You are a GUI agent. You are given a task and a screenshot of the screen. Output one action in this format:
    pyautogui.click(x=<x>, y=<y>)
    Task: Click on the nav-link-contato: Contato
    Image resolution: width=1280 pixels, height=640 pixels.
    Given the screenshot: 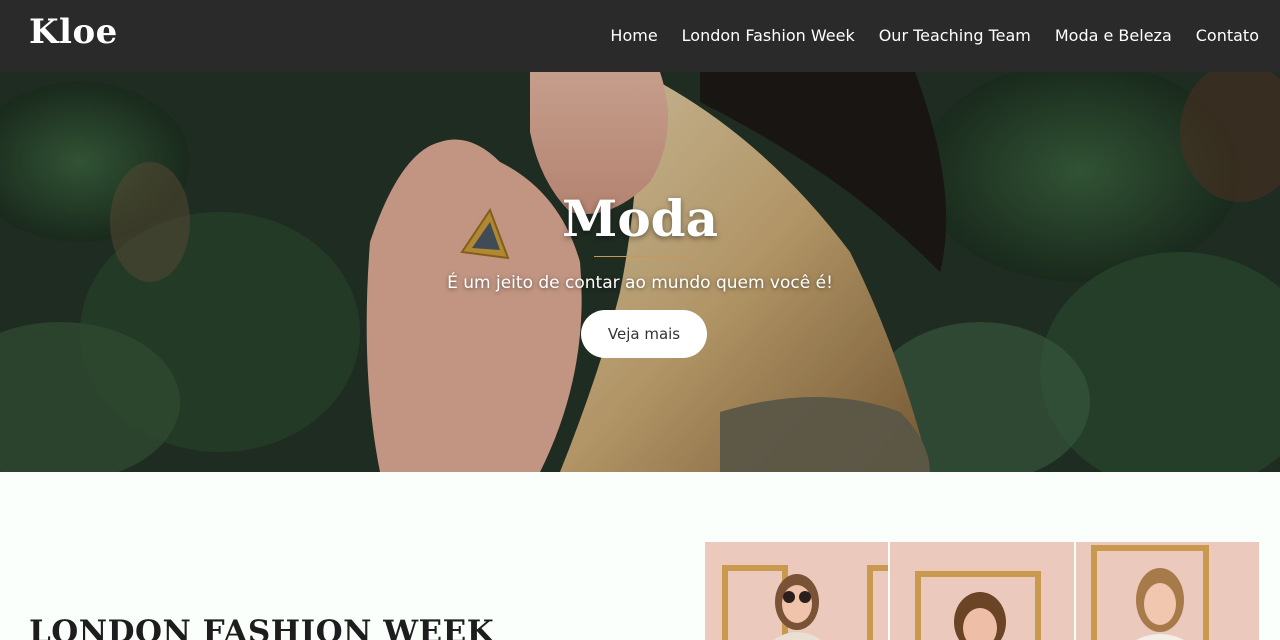 What is the action you would take?
    pyautogui.click(x=1227, y=35)
    